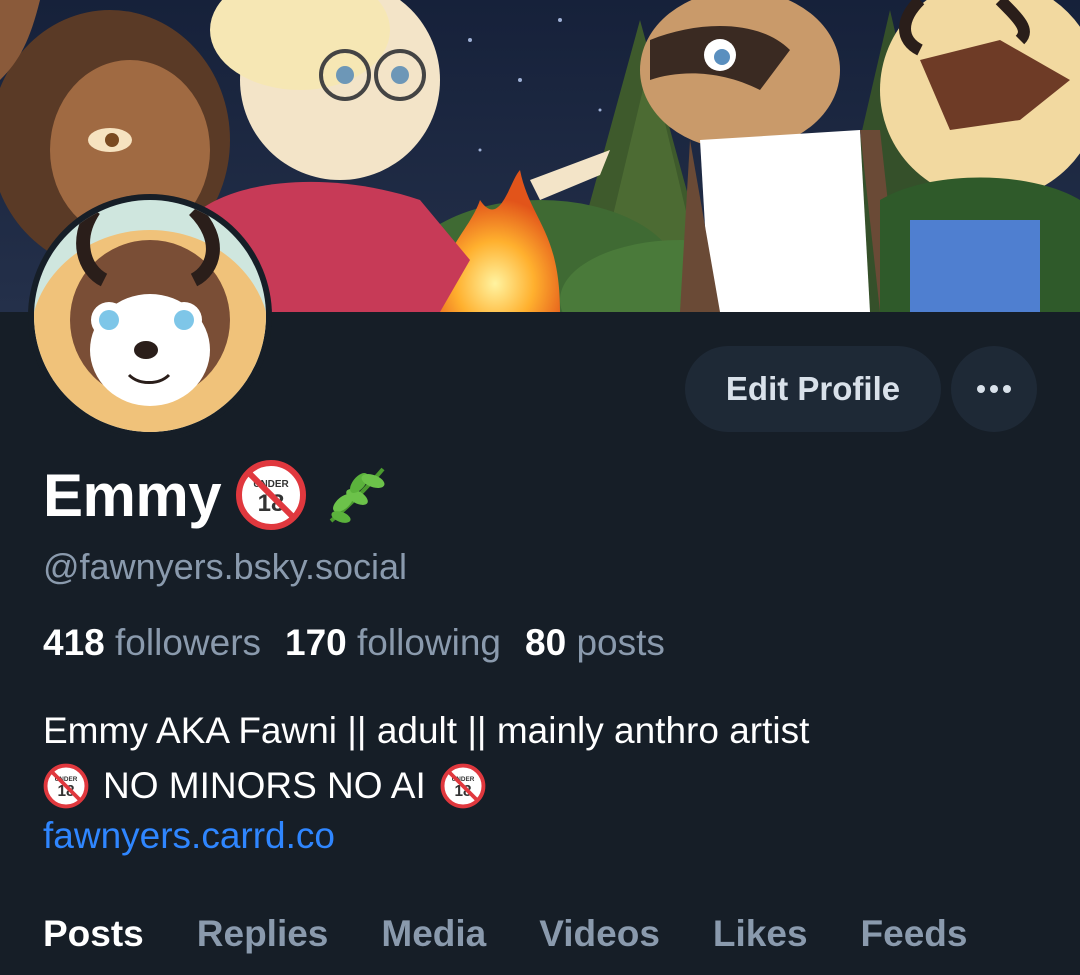  What do you see at coordinates (263, 934) in the screenshot?
I see `tab-replies: Replies` at bounding box center [263, 934].